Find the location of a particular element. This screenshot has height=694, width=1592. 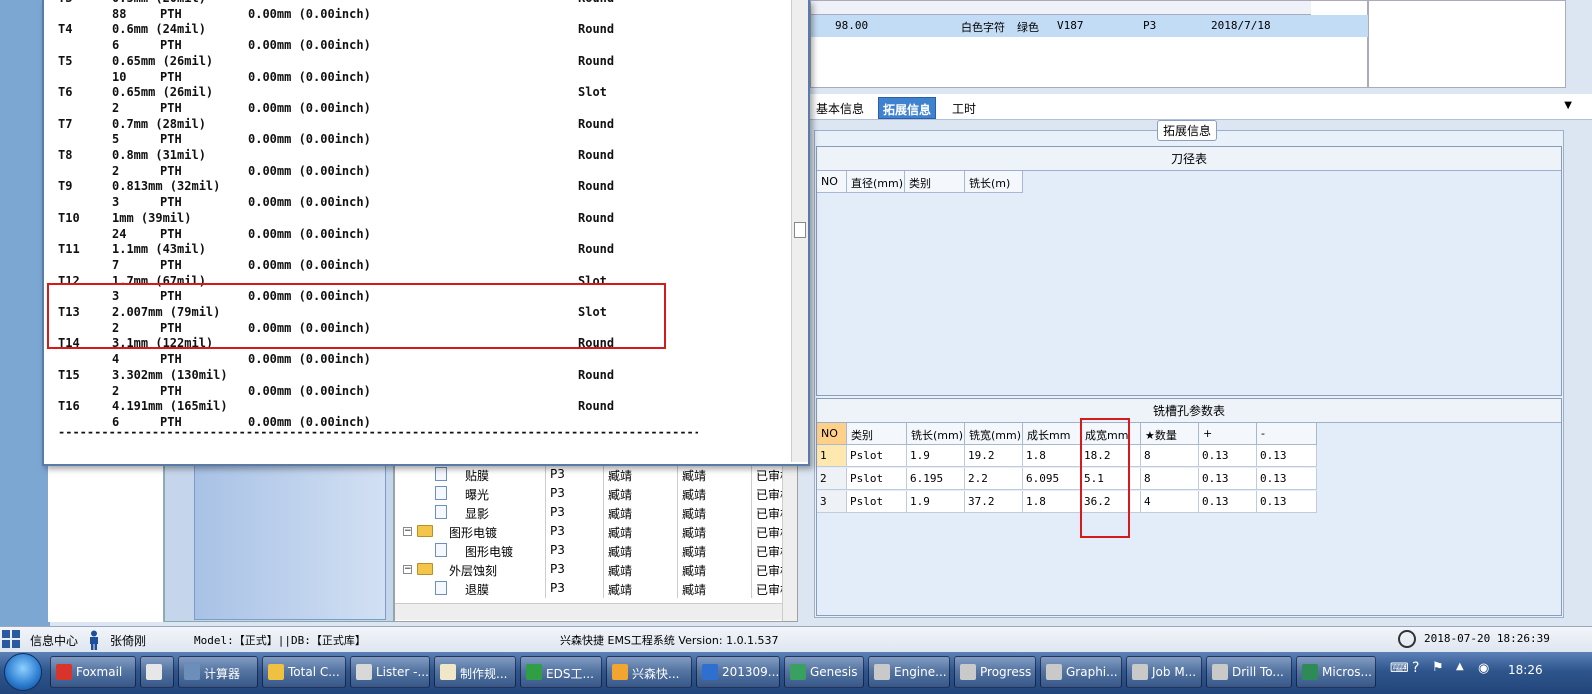

slot-cell: 2.2 is located at coordinates (994, 479).